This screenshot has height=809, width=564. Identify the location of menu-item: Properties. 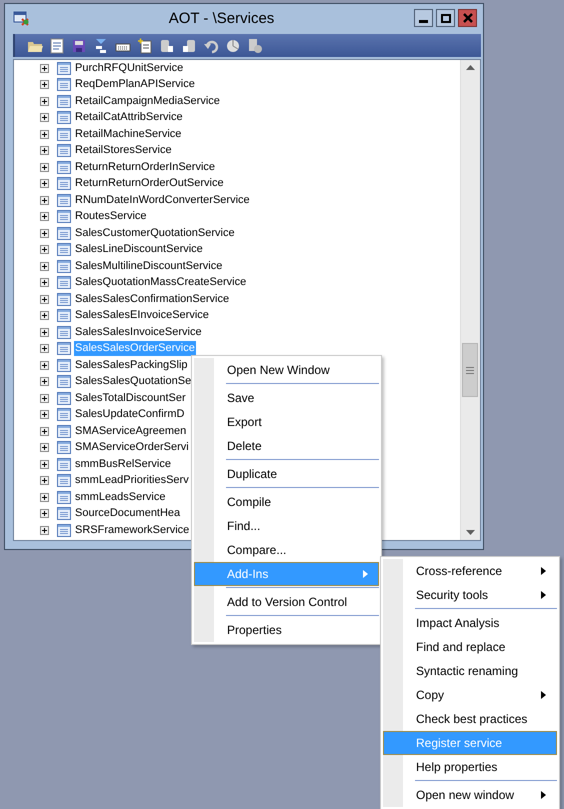
(286, 630).